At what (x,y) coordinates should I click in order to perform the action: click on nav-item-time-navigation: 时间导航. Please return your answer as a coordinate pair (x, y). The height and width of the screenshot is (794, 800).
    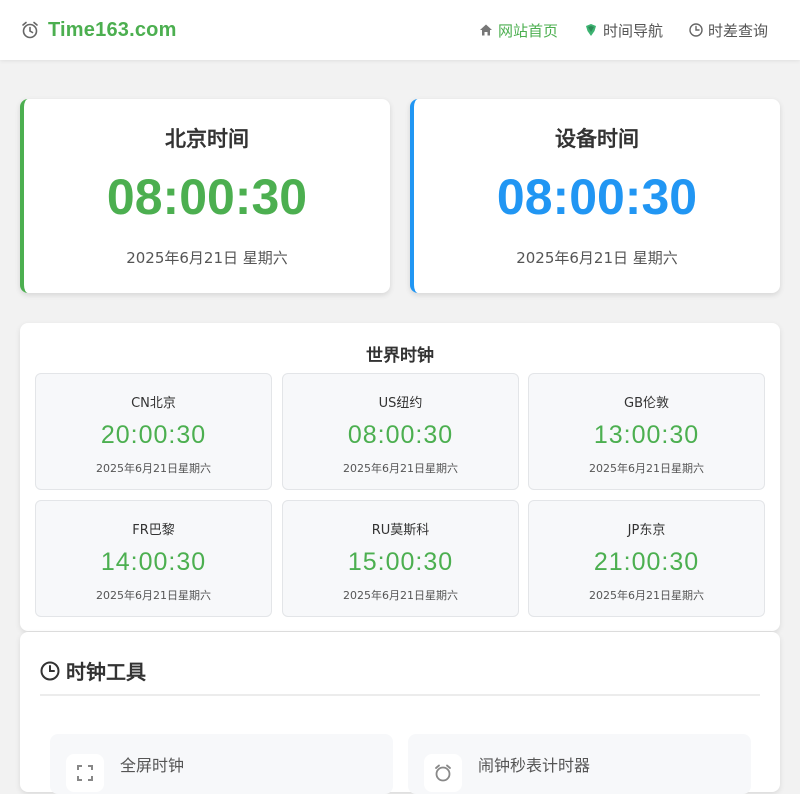
    Looking at the image, I should click on (623, 30).